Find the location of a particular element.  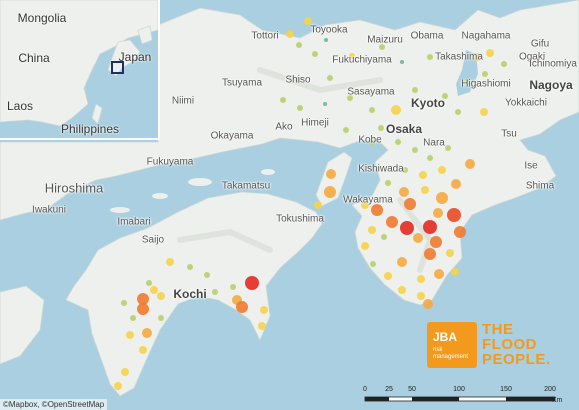

place-label: Tsu is located at coordinates (509, 134).